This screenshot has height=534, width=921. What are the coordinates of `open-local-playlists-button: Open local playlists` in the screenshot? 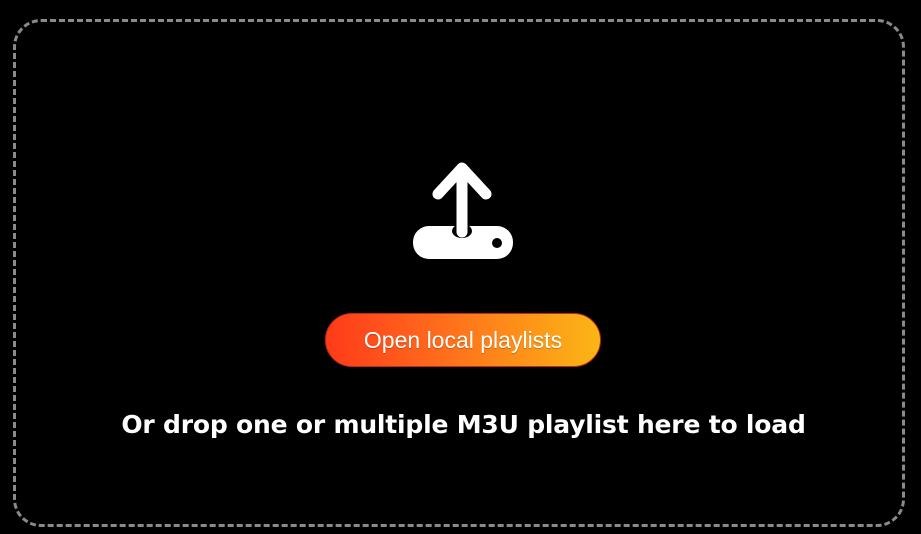 It's located at (463, 340).